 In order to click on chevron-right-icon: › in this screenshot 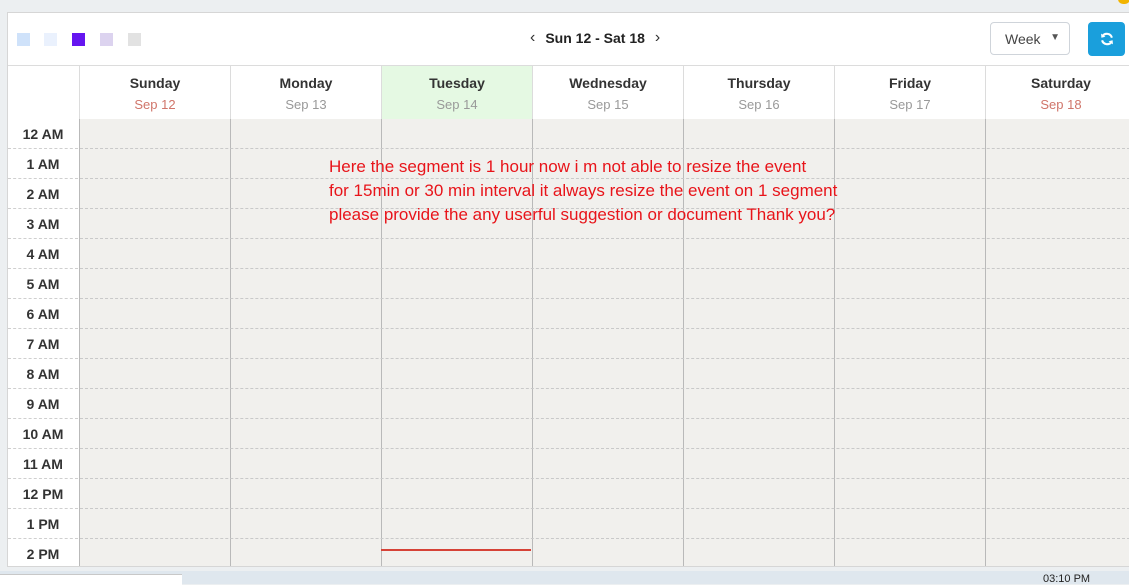, I will do `click(657, 38)`.